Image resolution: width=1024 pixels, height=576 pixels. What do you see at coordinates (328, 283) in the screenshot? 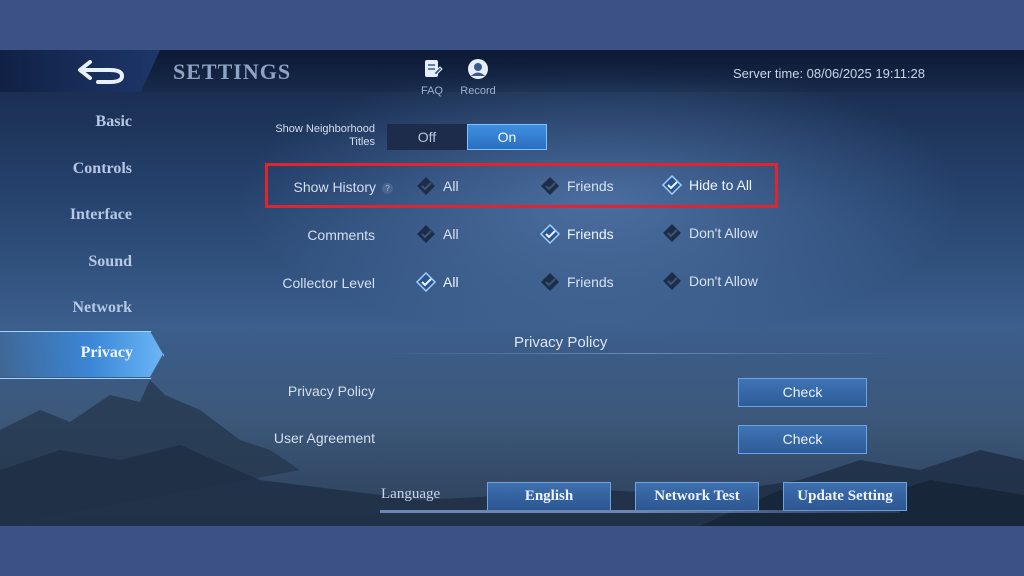
I see `collector-level-label: Collector Level` at bounding box center [328, 283].